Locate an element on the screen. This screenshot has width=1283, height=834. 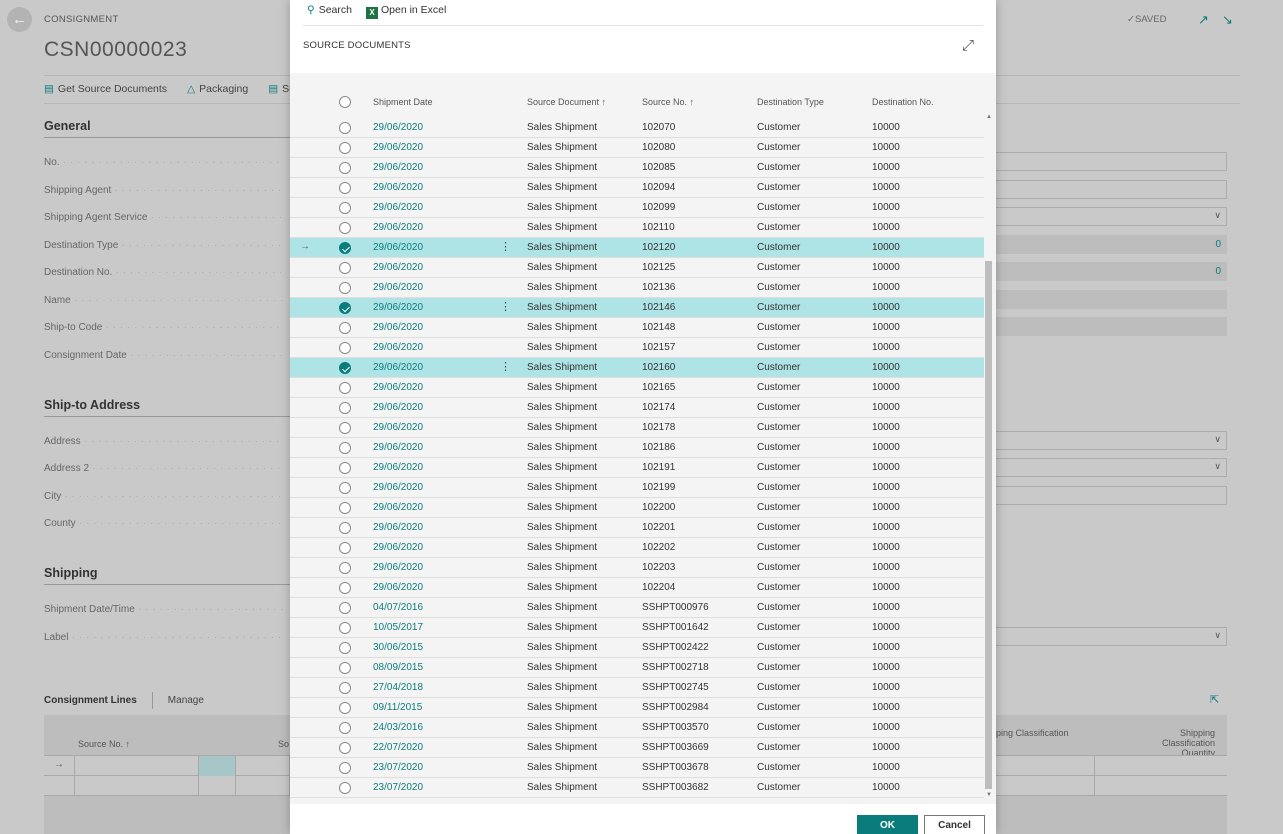
shipping-agent-field is located at coordinates (1111, 189).